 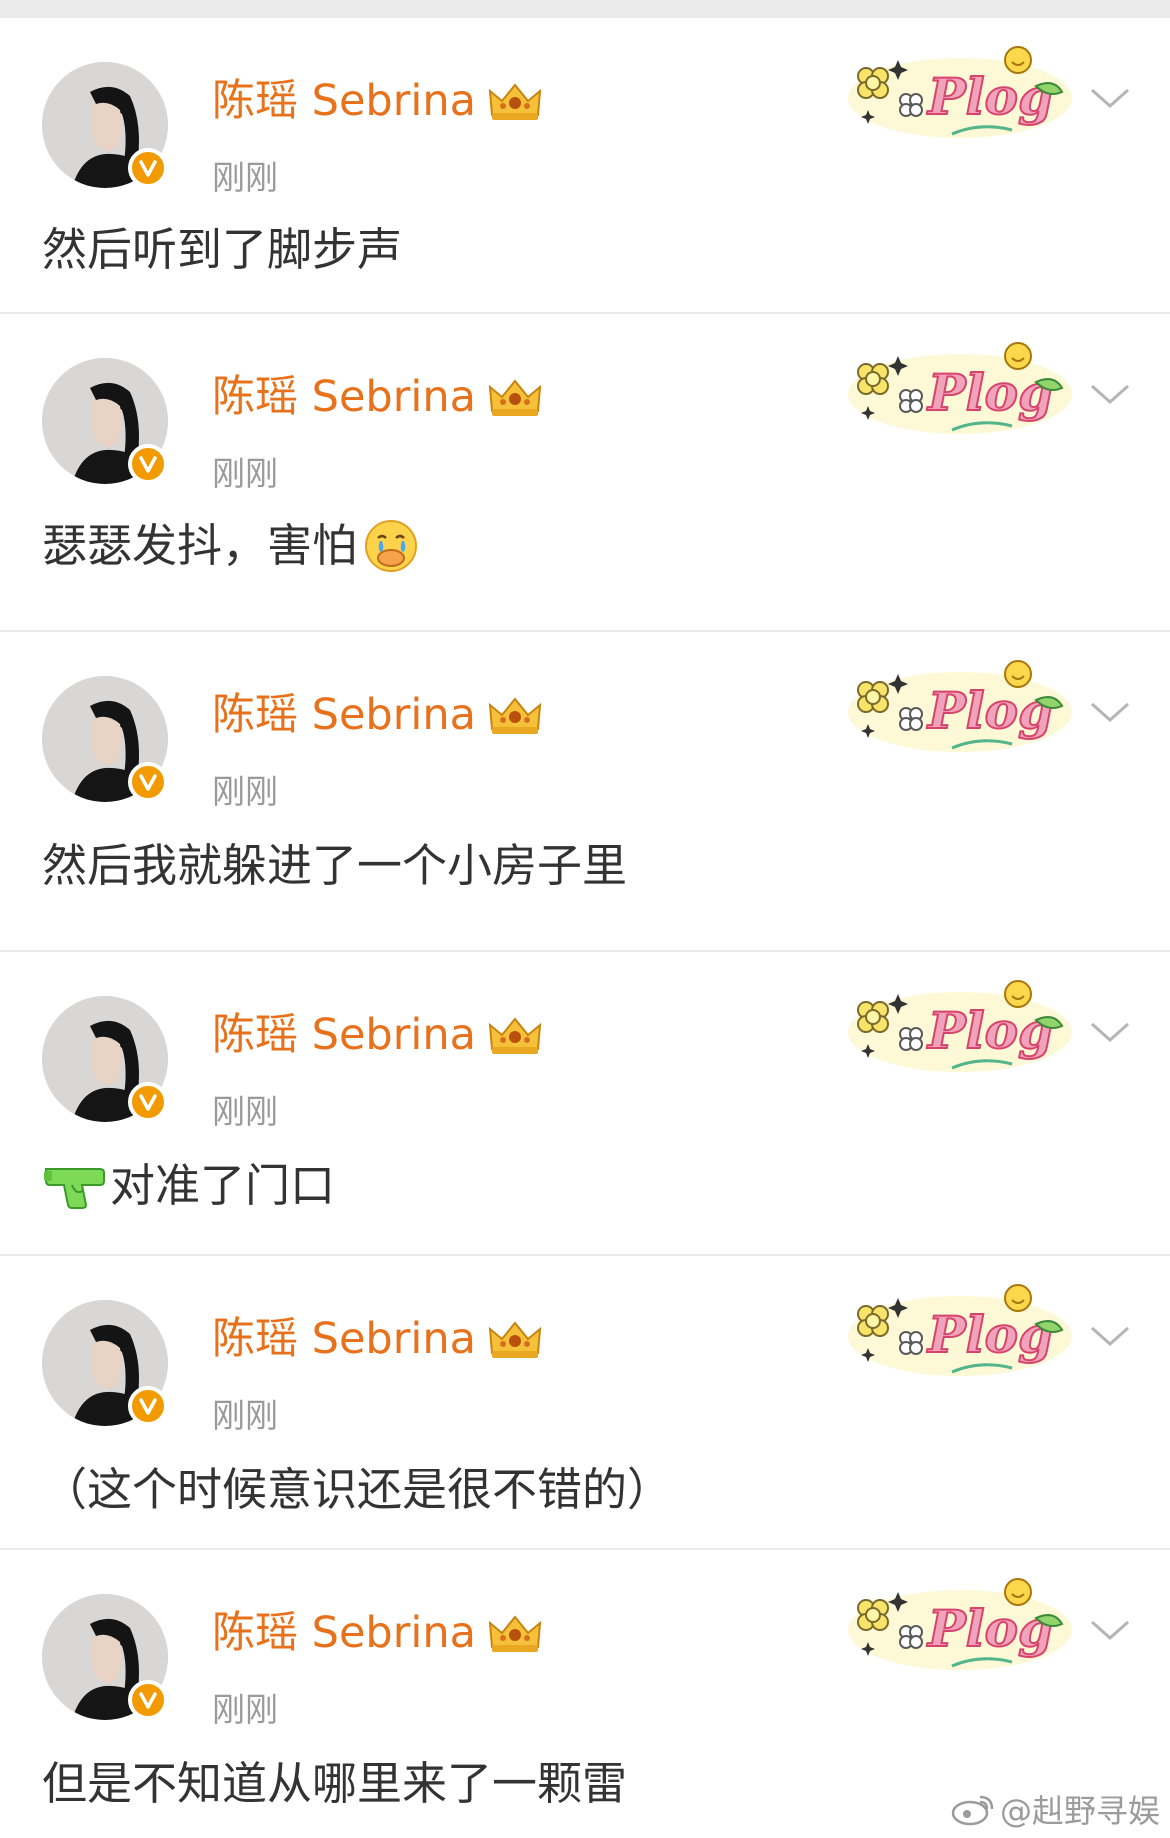 I want to click on post-text-body: 瑟瑟发抖，害怕, so click(x=200, y=545).